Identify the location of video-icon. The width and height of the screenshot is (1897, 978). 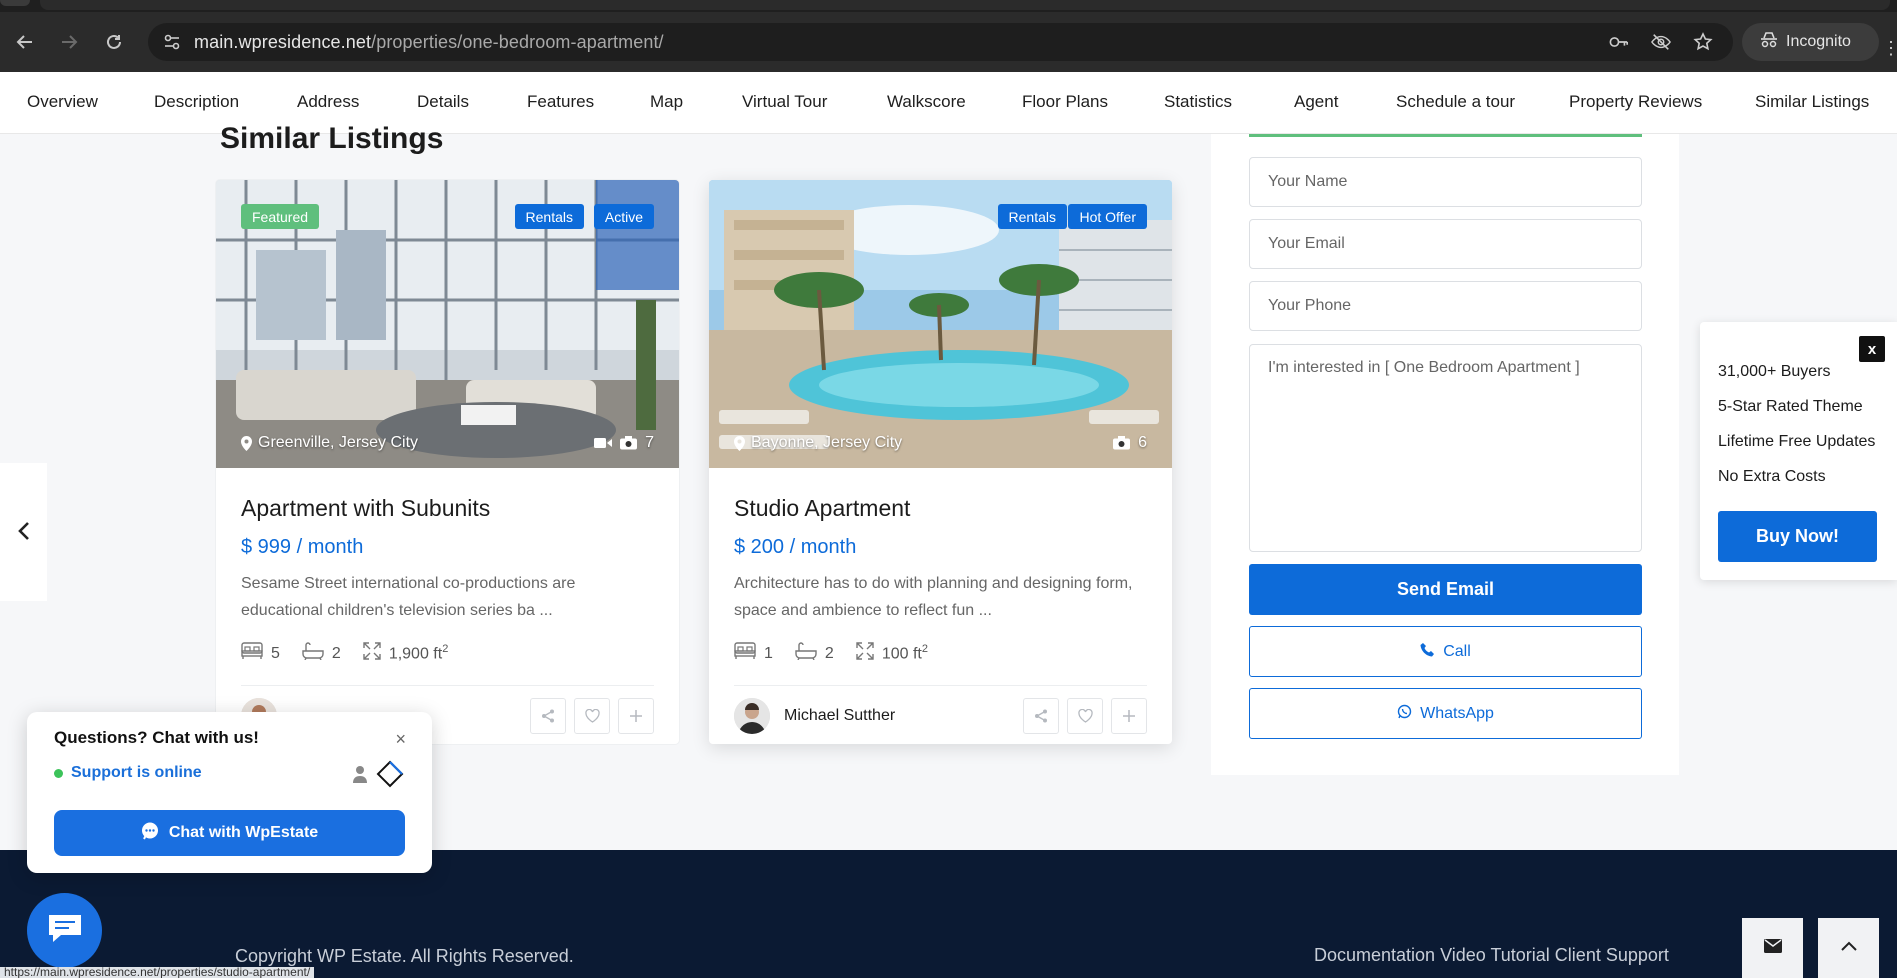
(603, 443).